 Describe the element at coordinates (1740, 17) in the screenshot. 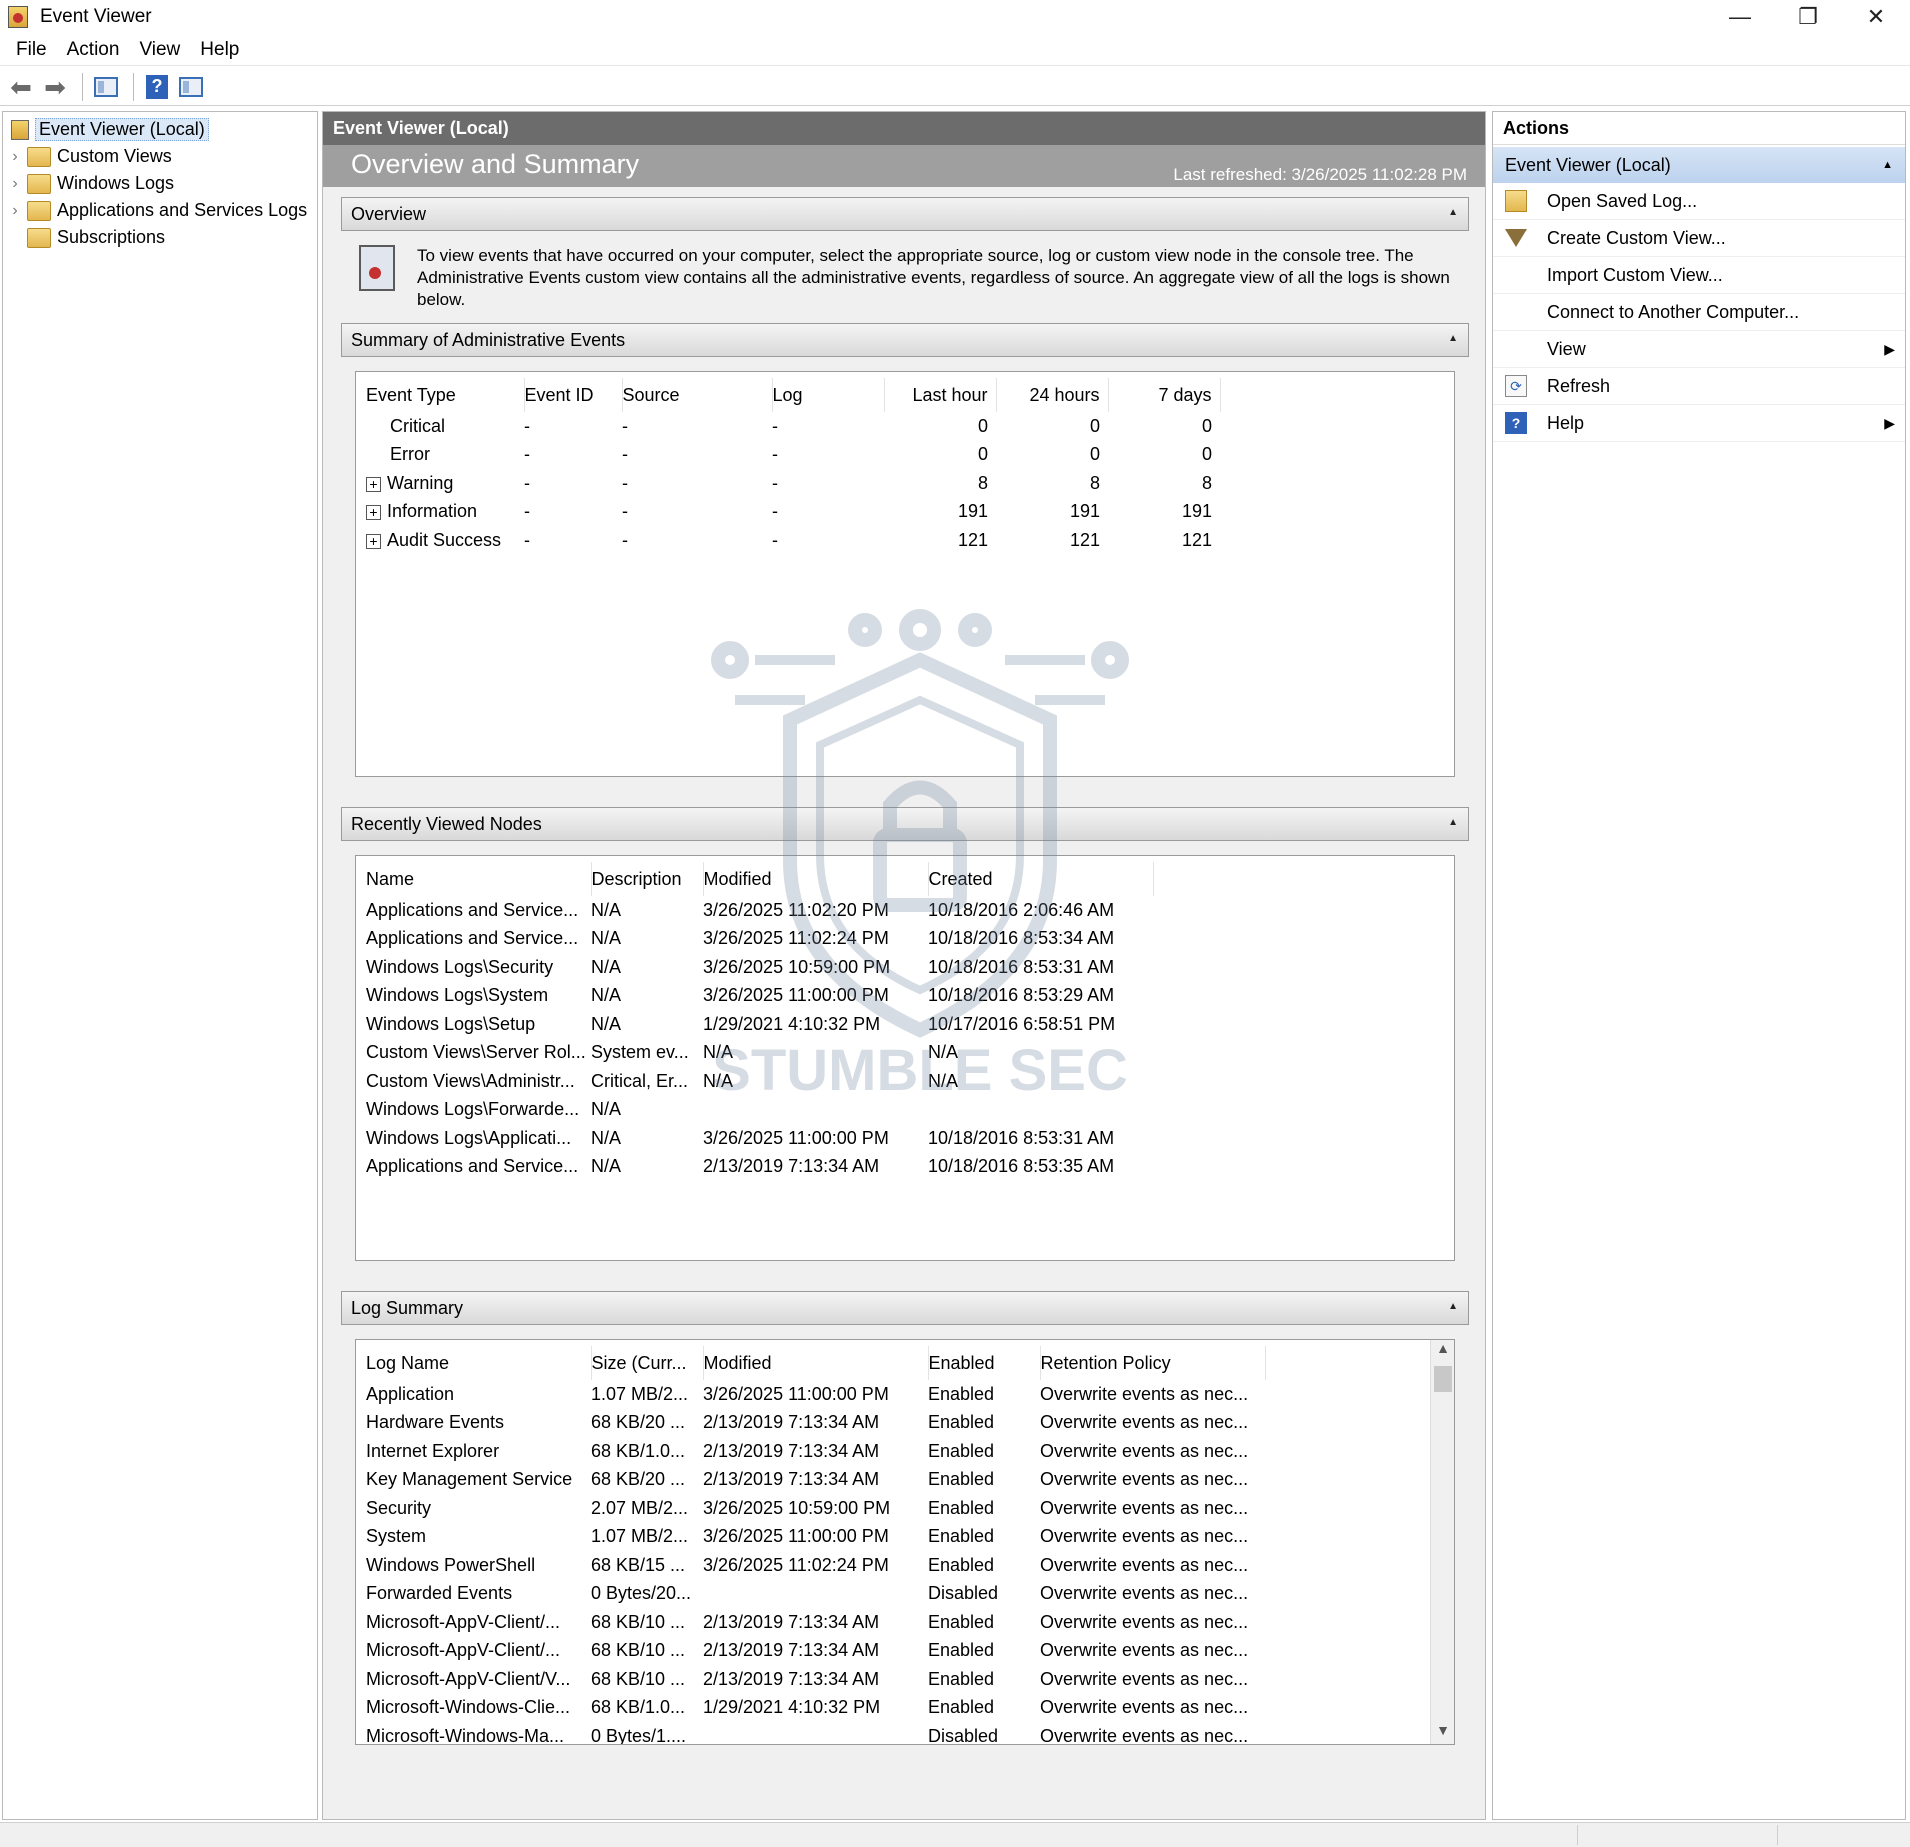

I see `minimize-button: —` at that location.